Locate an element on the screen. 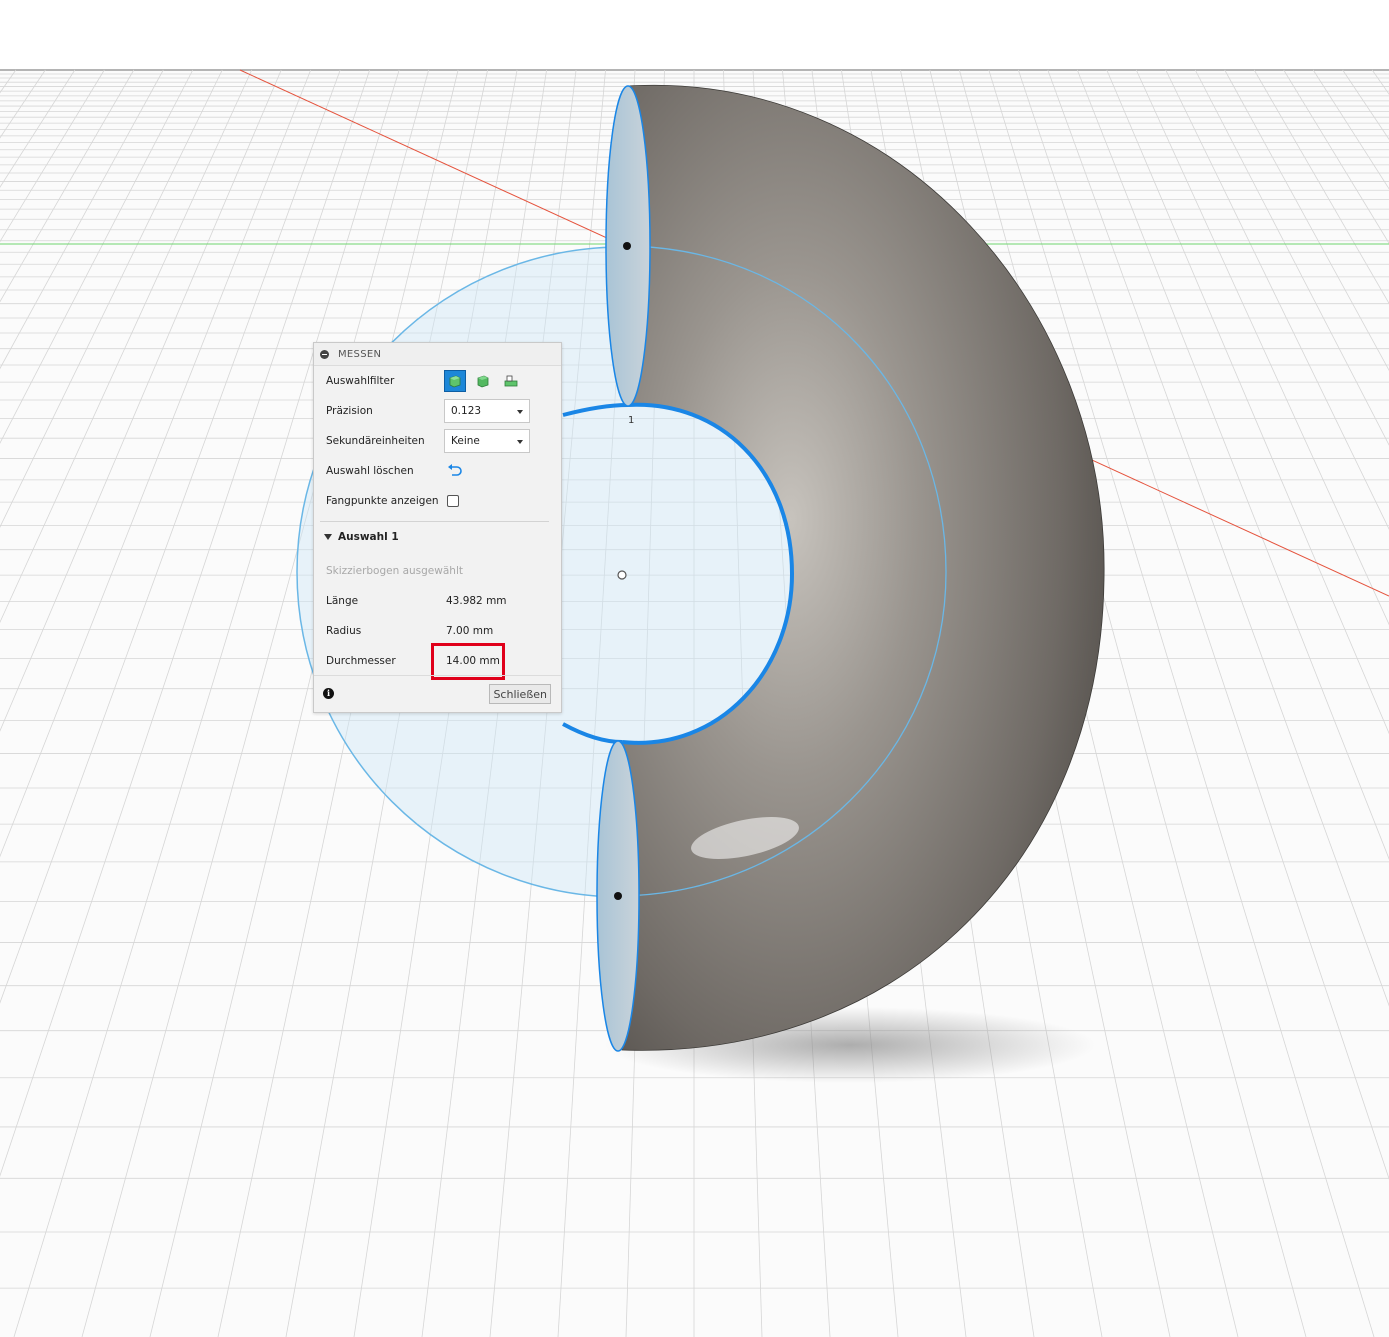 Image resolution: width=1389 pixels, height=1337 pixels. clear-selection-row: Auswahl löschen is located at coordinates (438, 471).